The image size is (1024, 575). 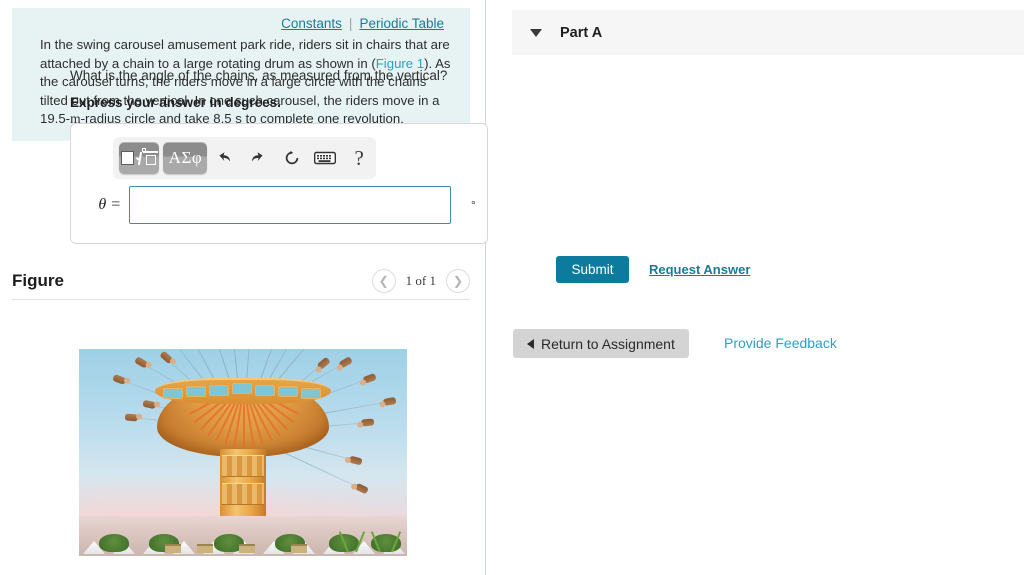 What do you see at coordinates (592, 269) in the screenshot?
I see `submit-button: Submit` at bounding box center [592, 269].